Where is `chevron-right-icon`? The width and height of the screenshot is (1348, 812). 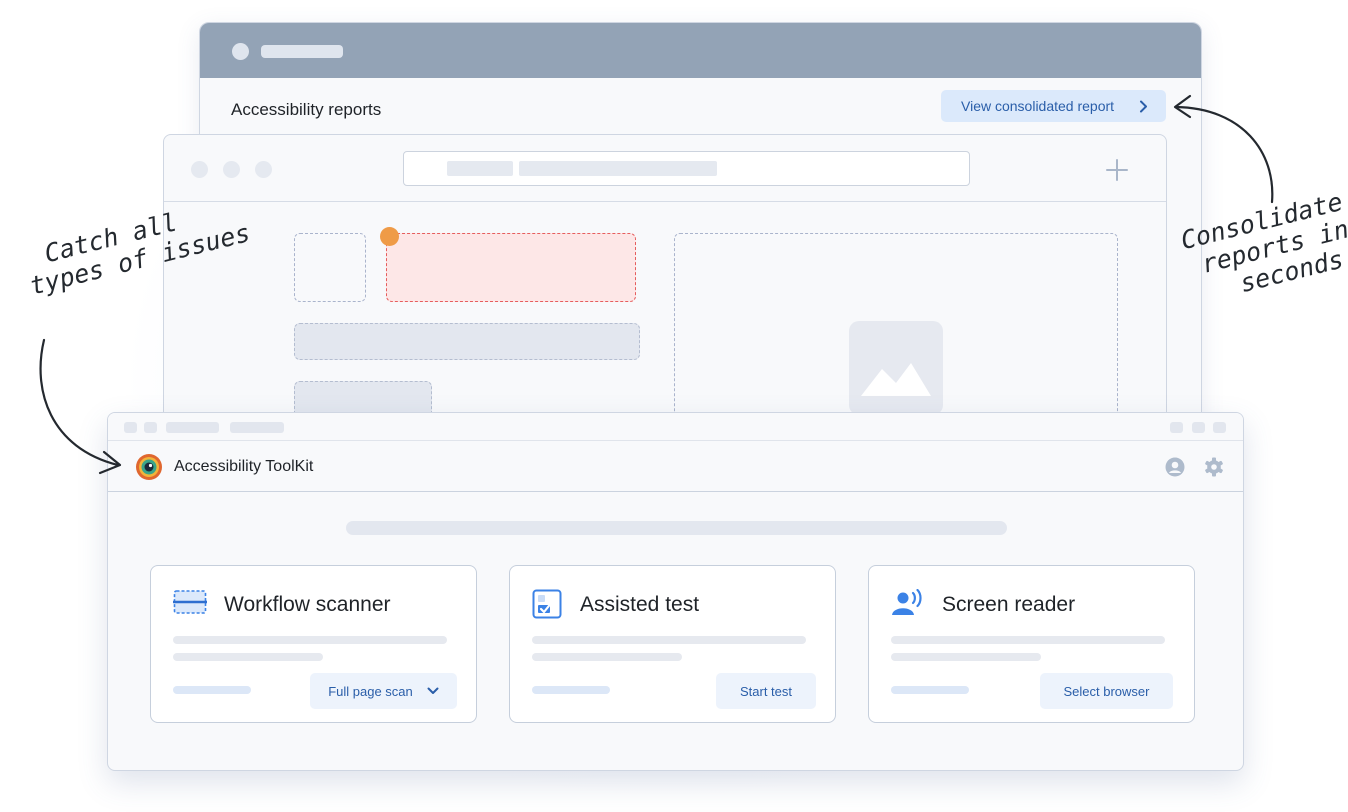 chevron-right-icon is located at coordinates (1143, 106).